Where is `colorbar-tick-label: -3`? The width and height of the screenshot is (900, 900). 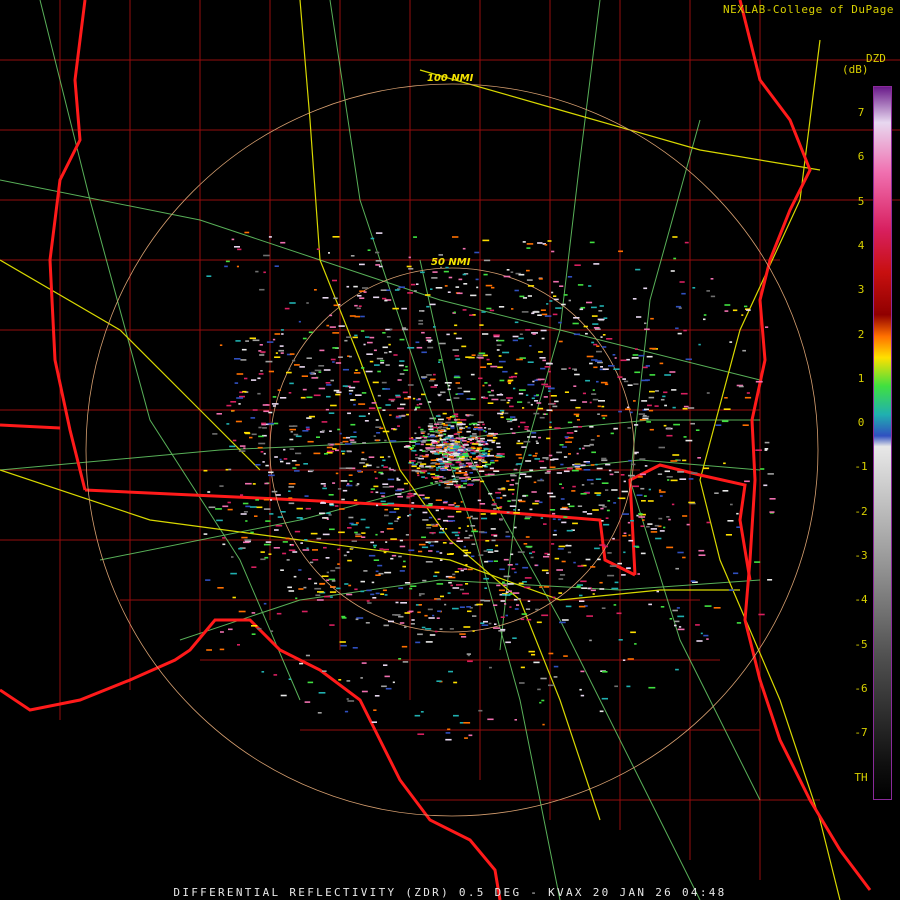 colorbar-tick-label: -3 is located at coordinates (861, 555).